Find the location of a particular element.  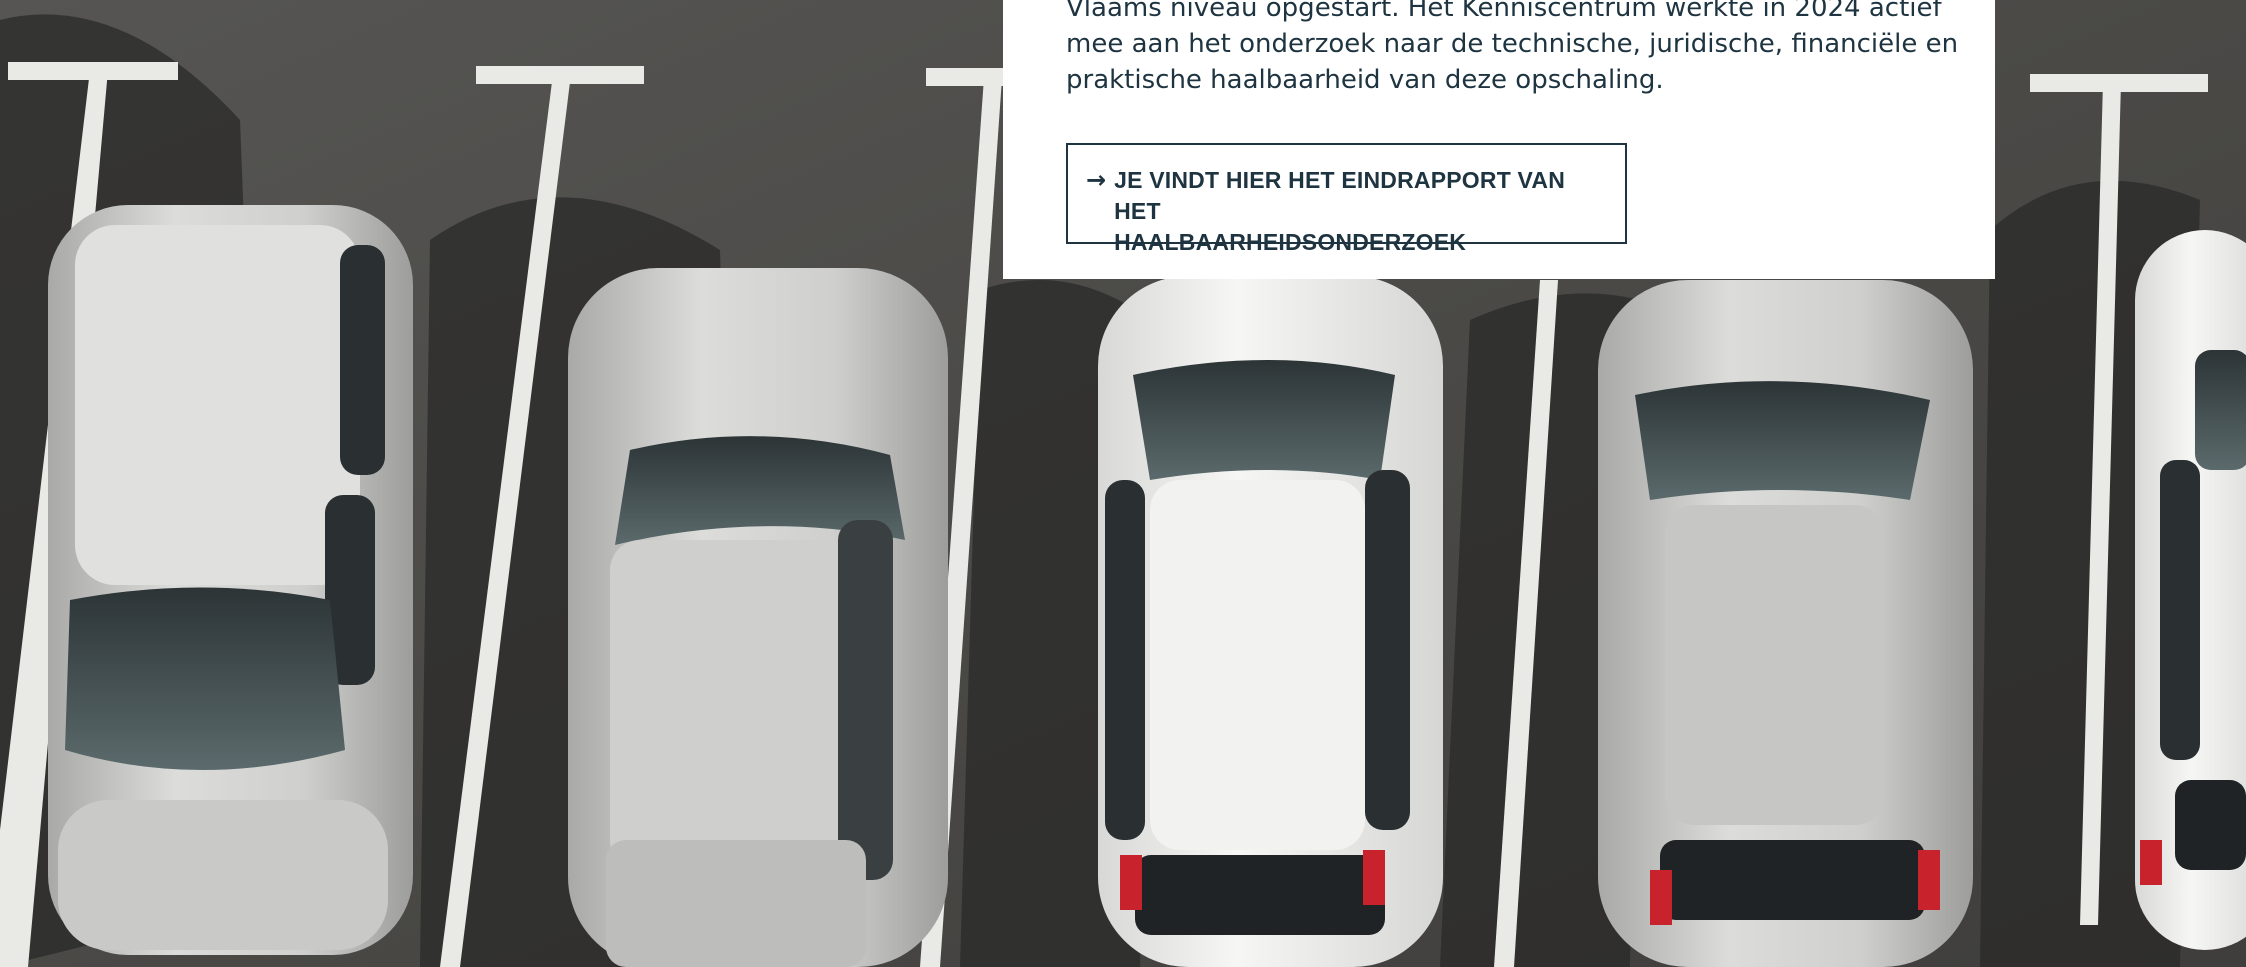

cta-label-line: HAALBAARHEIDSONDERZOEK is located at coordinates (1290, 242).